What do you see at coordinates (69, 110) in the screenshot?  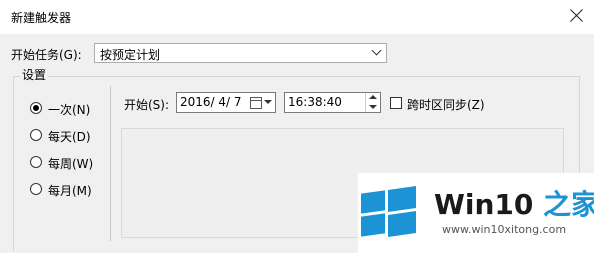 I see `radio-label: 一次(N)` at bounding box center [69, 110].